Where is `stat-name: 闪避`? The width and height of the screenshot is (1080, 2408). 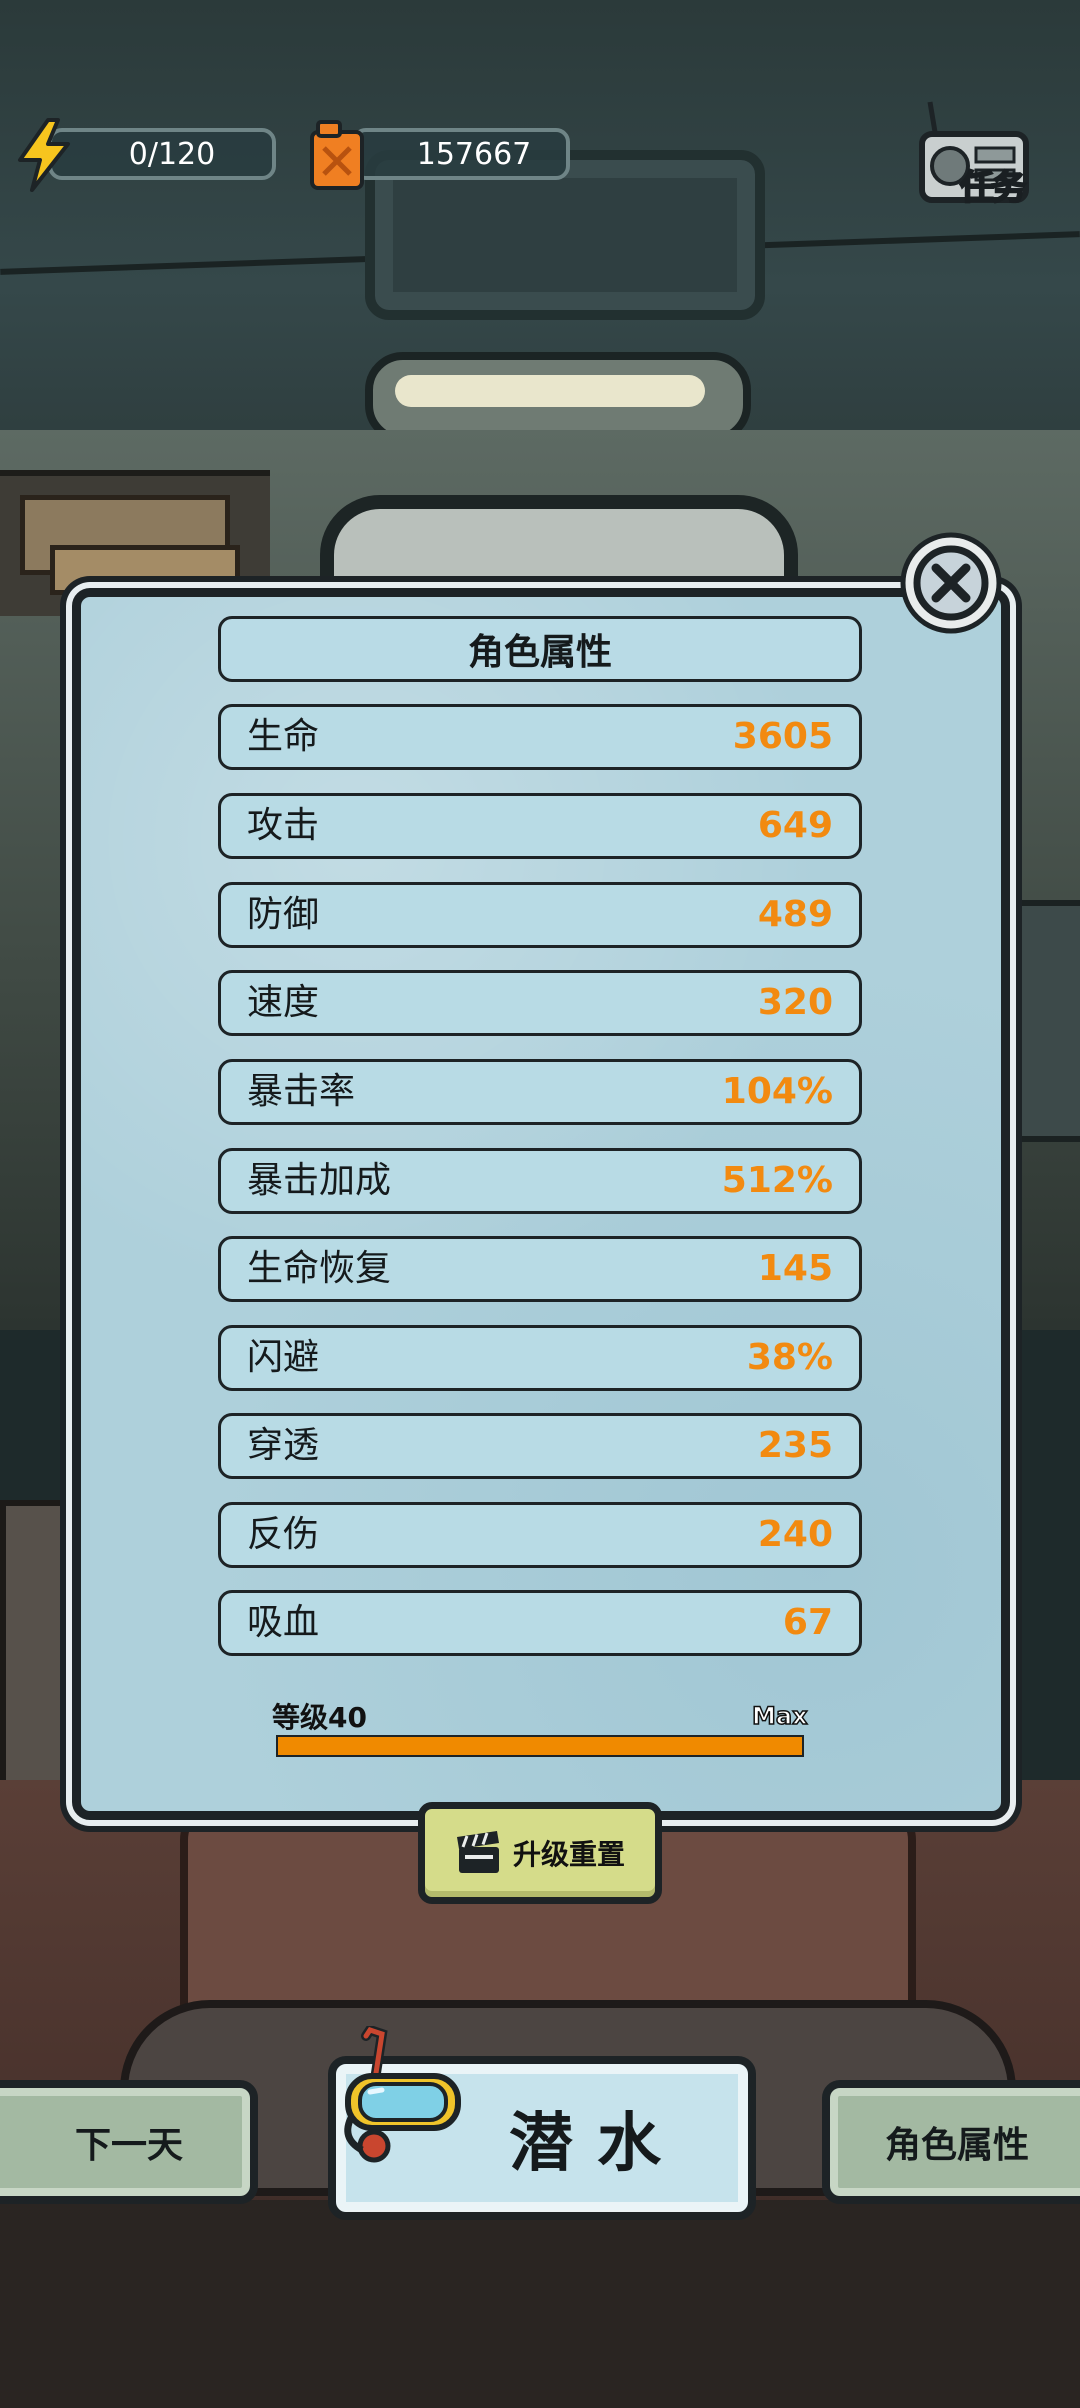
stat-name: 闪避 is located at coordinates (283, 1357).